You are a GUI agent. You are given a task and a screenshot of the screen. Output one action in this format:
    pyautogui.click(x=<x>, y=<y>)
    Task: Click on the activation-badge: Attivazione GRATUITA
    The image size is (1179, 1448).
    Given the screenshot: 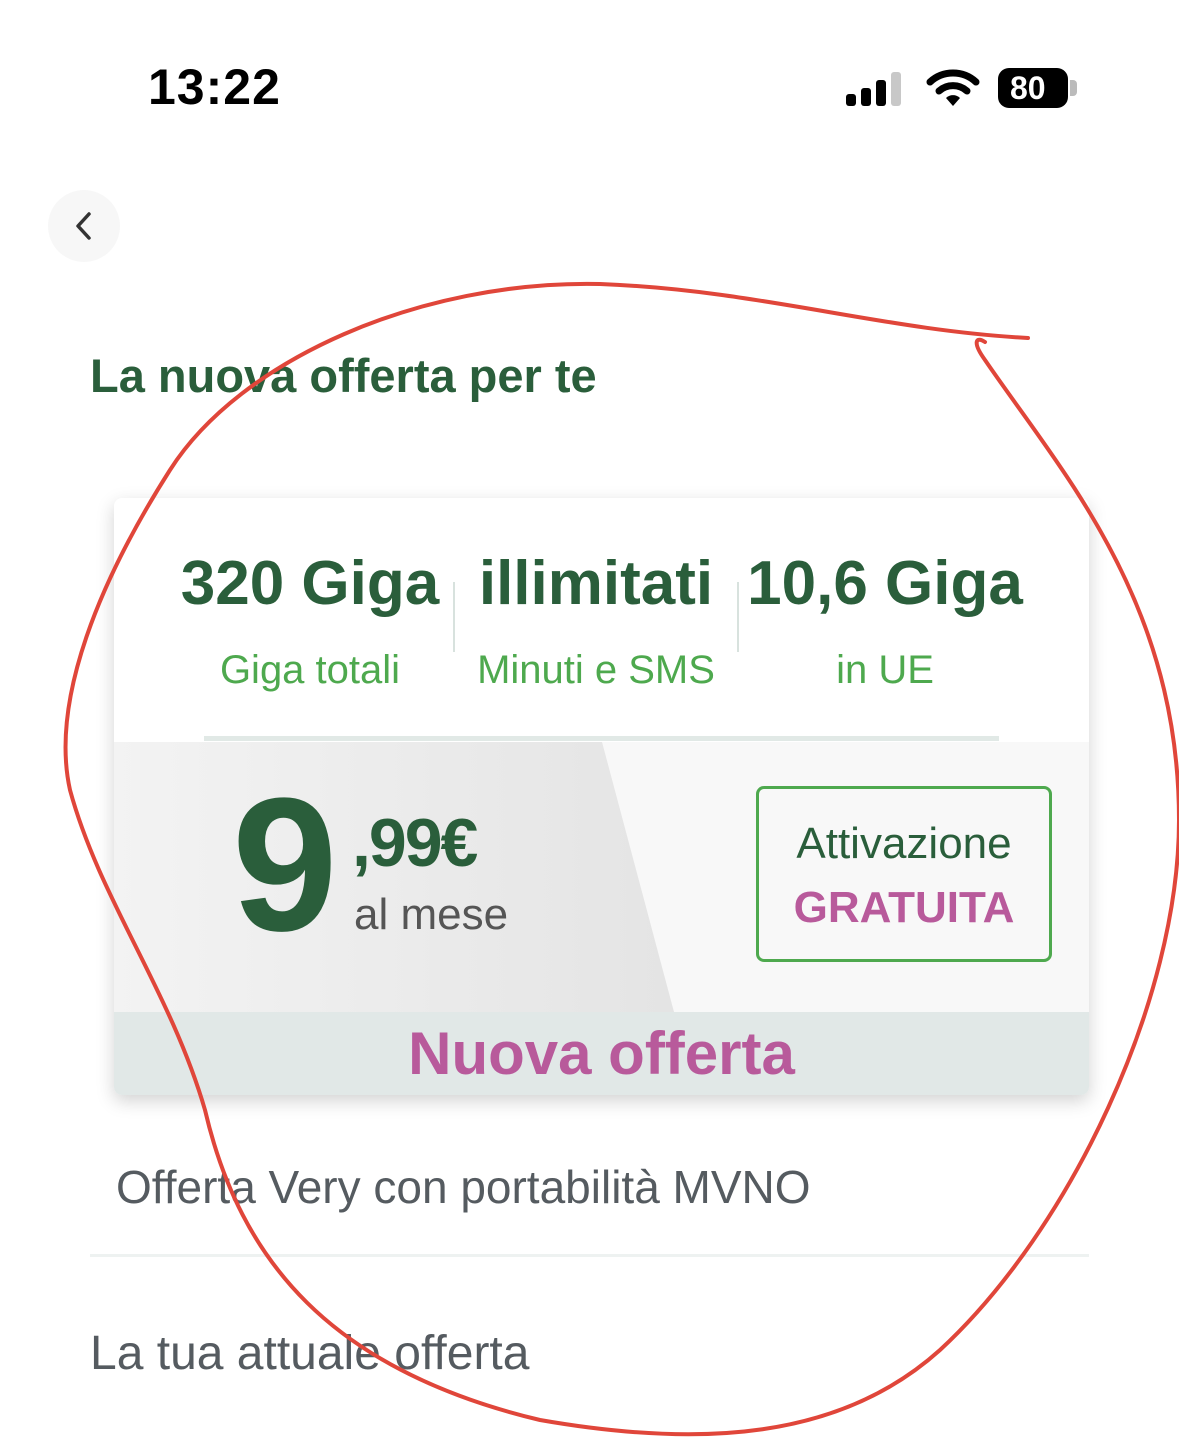 What is the action you would take?
    pyautogui.click(x=904, y=874)
    